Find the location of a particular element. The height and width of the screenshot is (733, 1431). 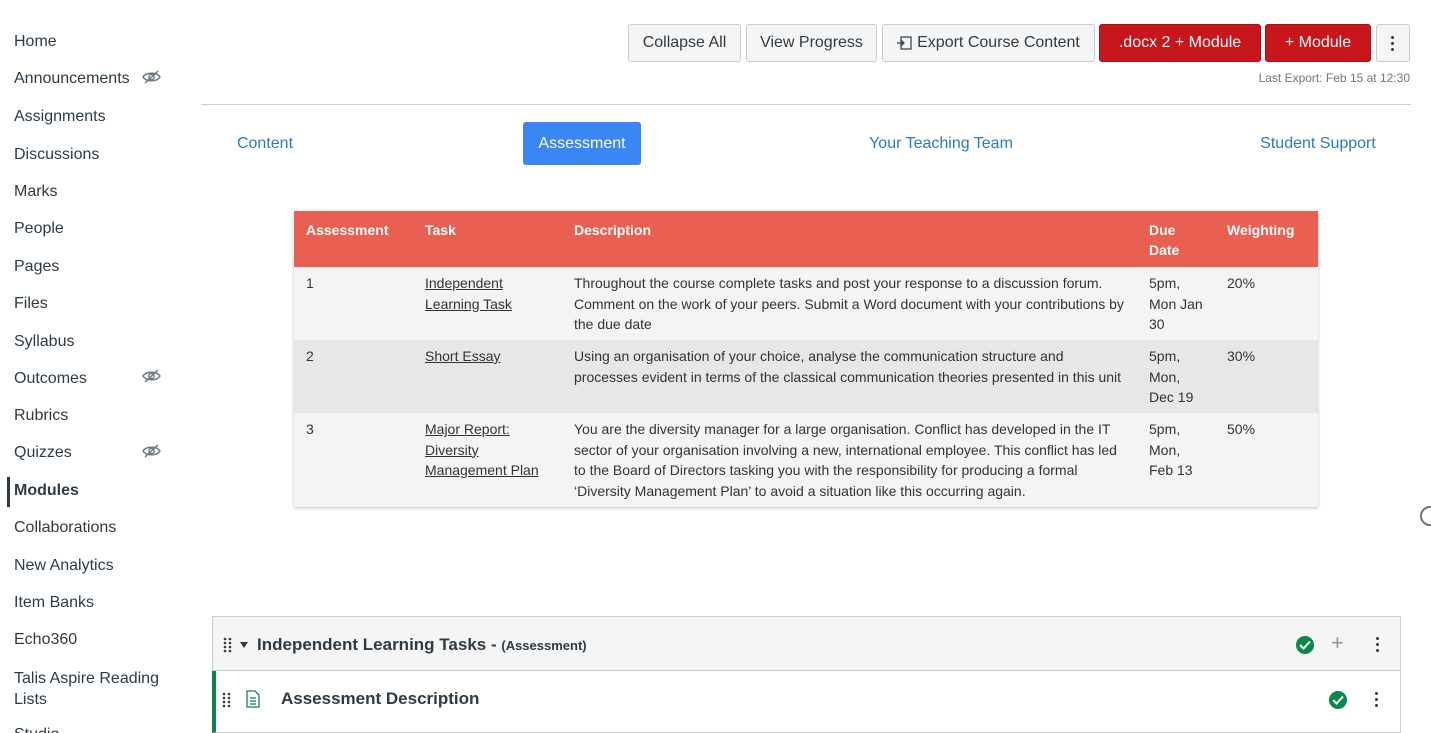

weighting: 20% is located at coordinates (1241, 283).